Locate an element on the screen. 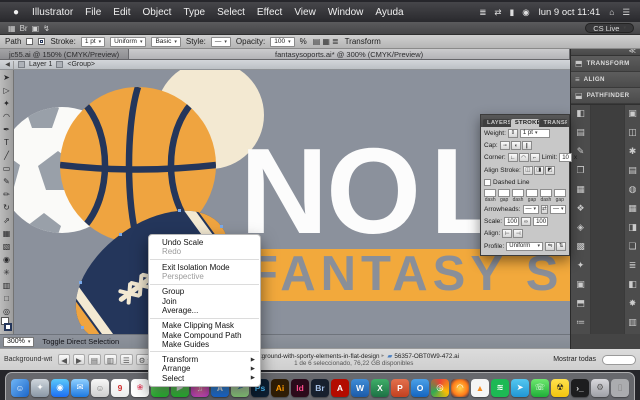 The width and height of the screenshot is (640, 400). breadcrumb-item: ▰ 56357-OBT0W9-472.ai is located at coordinates (424, 356).